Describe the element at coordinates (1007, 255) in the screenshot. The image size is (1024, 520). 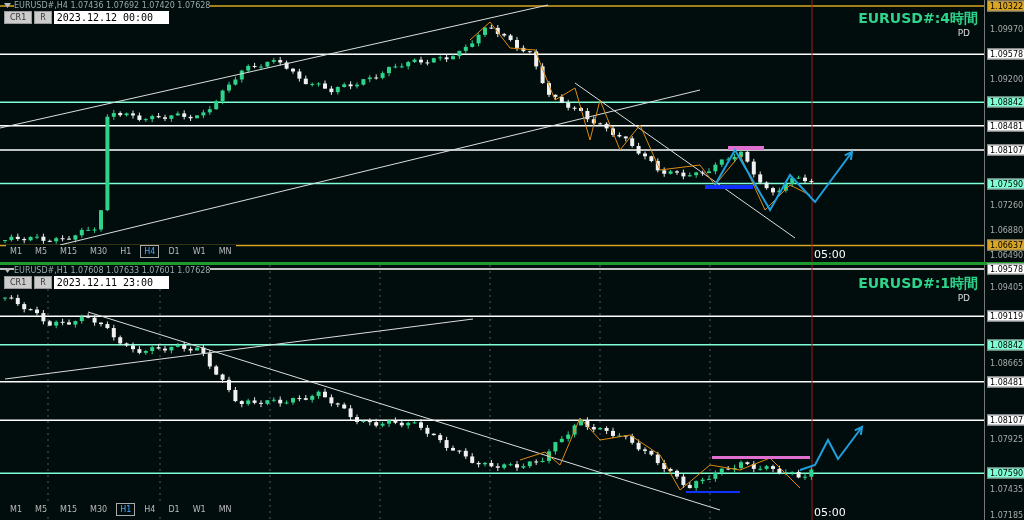
I see `price-tick: 1.06490` at that location.